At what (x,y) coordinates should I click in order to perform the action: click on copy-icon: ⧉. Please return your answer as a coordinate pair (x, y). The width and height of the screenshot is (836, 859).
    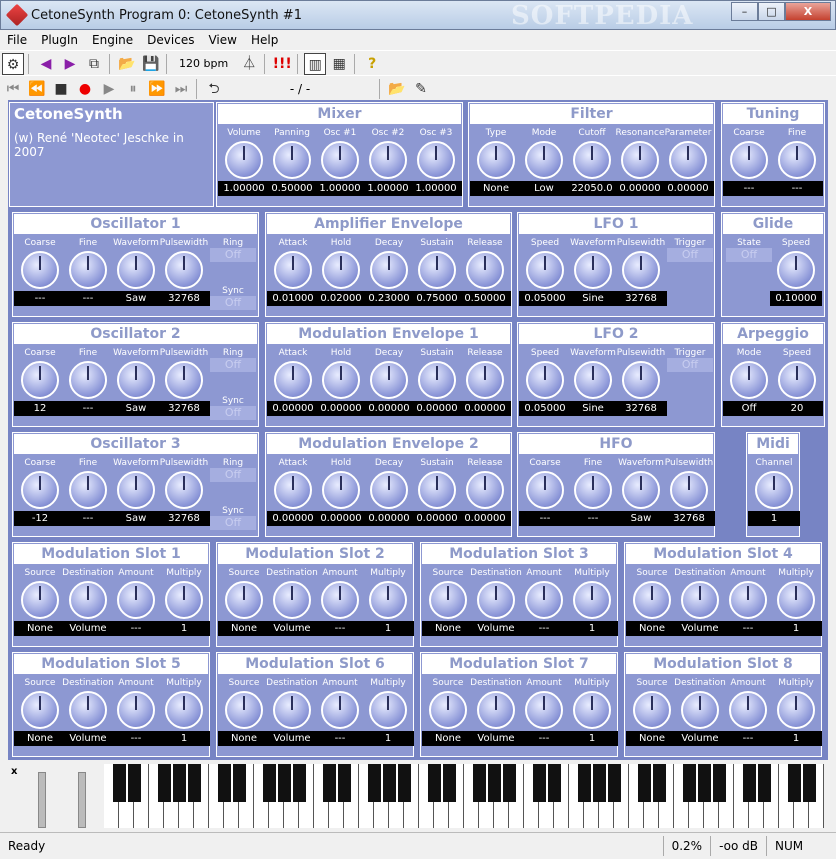
    Looking at the image, I should click on (94, 64).